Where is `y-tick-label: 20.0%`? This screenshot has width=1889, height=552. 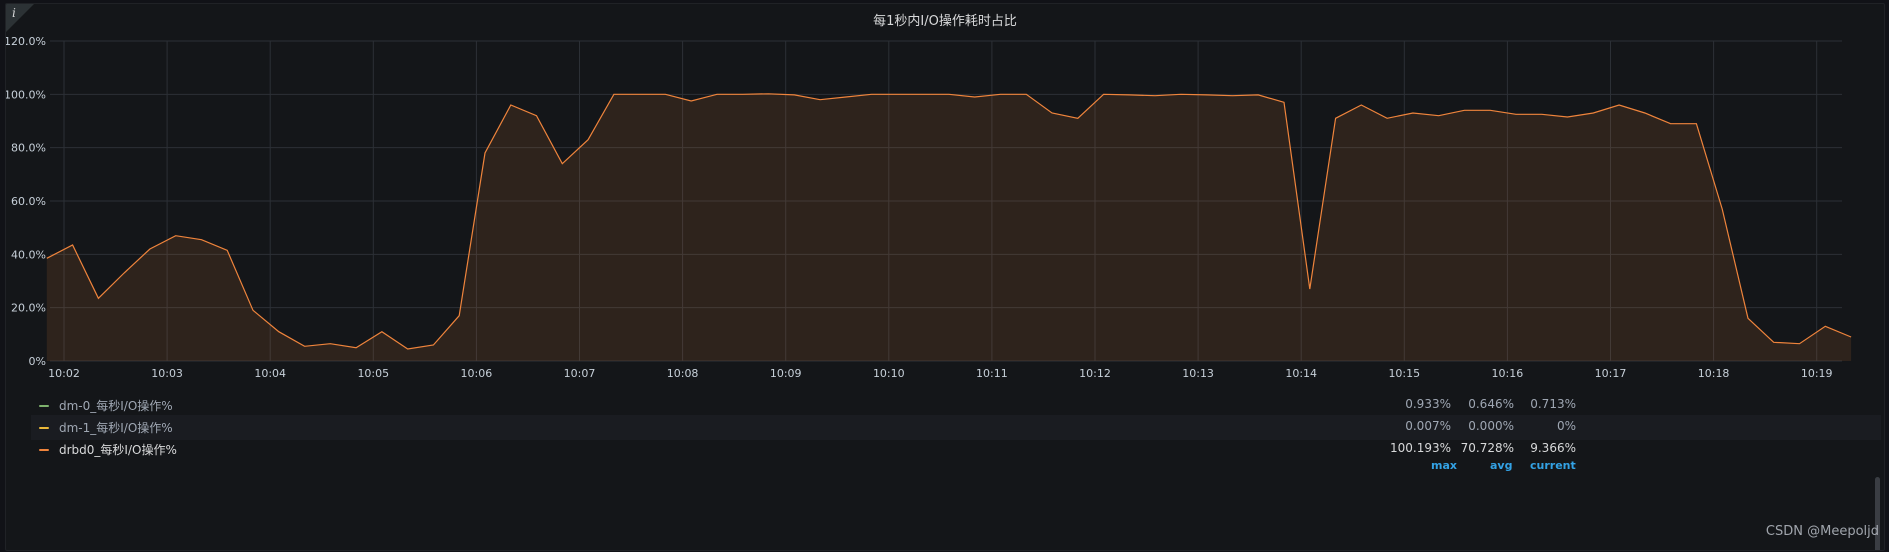
y-tick-label: 20.0% is located at coordinates (28, 308).